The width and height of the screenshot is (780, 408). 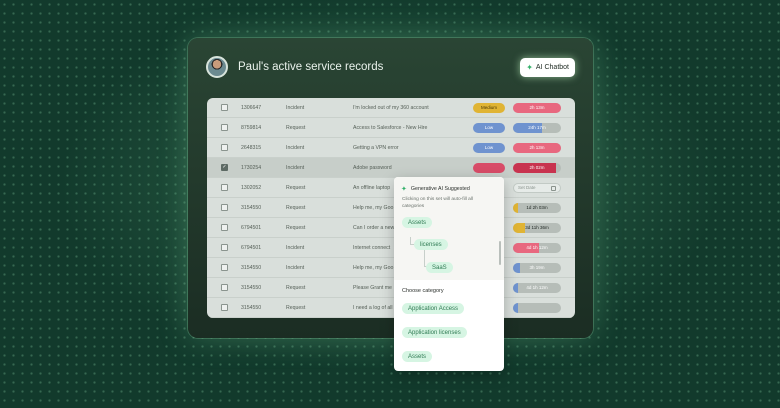 I want to click on record-id: 8759814, so click(x=251, y=127).